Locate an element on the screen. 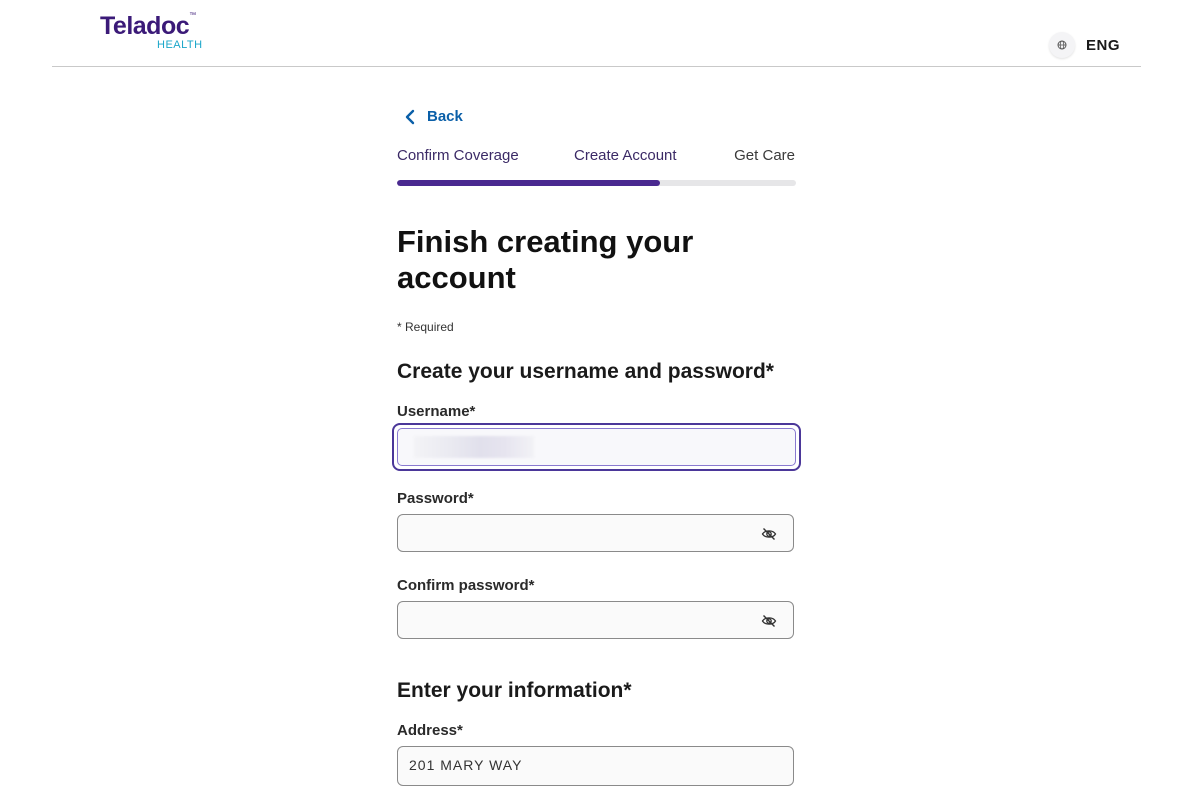 This screenshot has width=1200, height=786. credentials-section-title: Create your username and password* is located at coordinates (585, 371).